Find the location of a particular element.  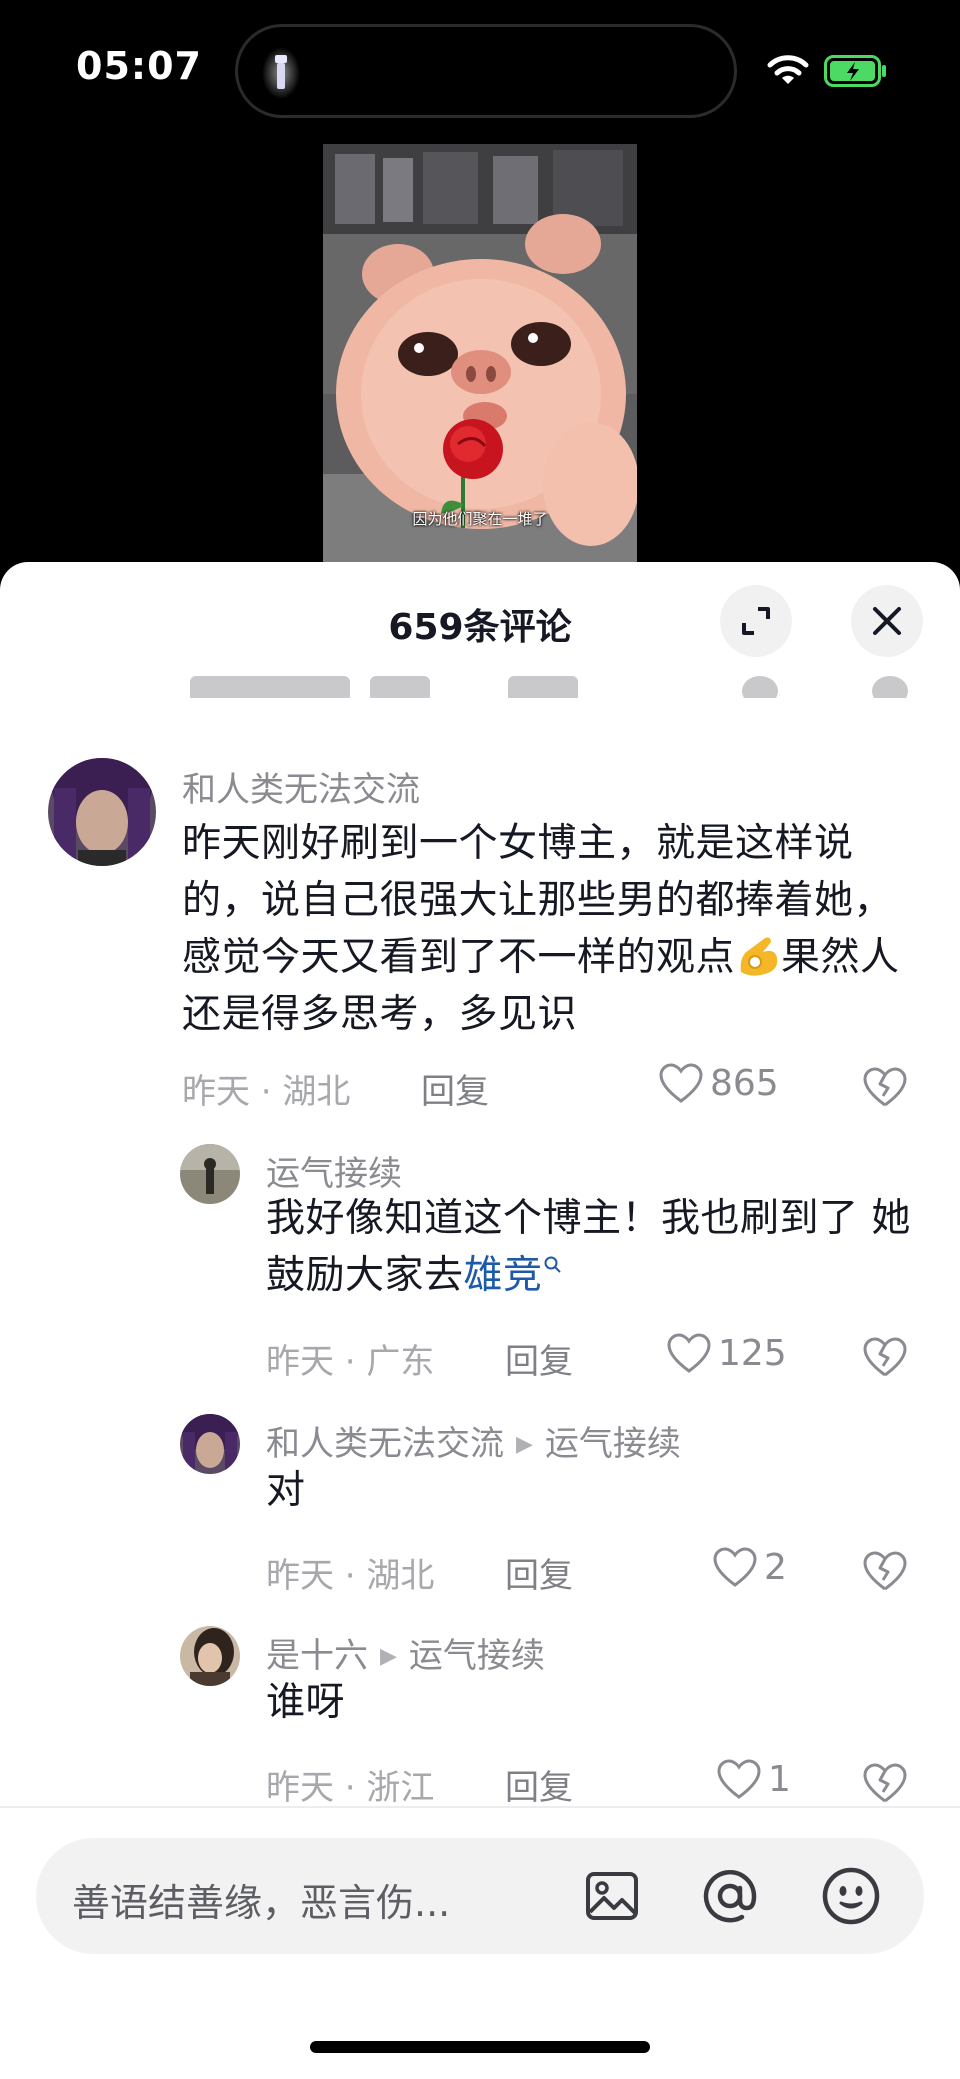

like-count: 125 is located at coordinates (752, 1353).